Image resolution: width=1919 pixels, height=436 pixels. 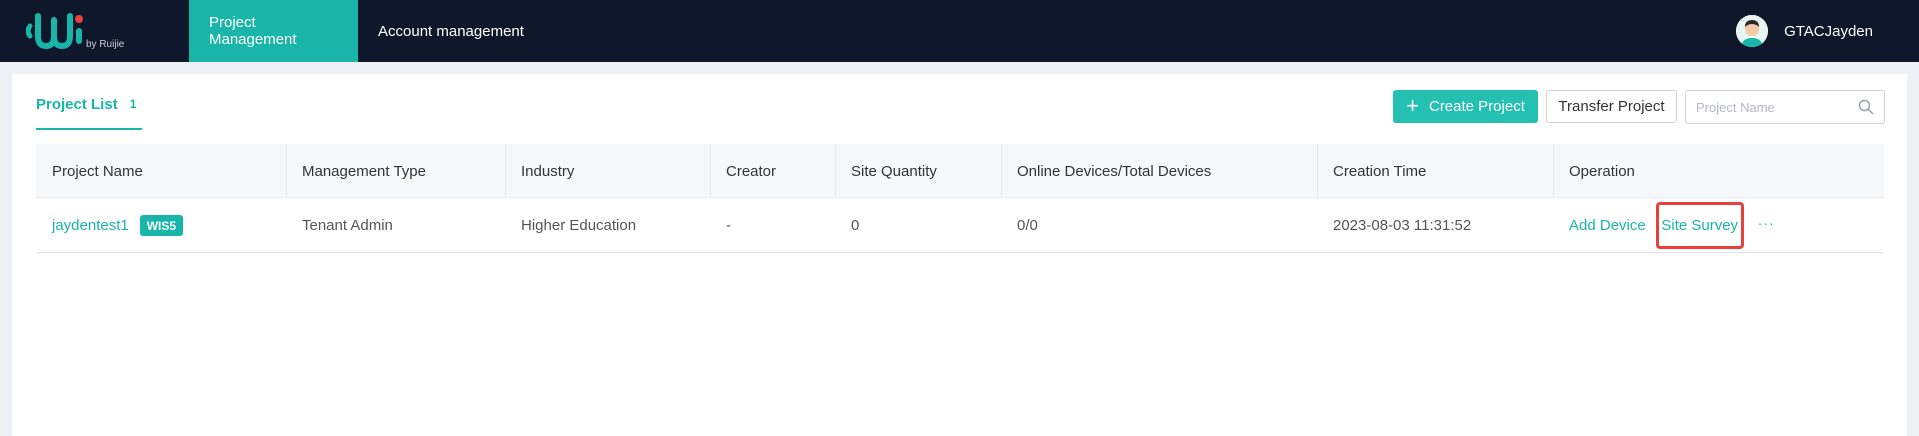 What do you see at coordinates (347, 225) in the screenshot?
I see `cell-management-type: Tenant Admin` at bounding box center [347, 225].